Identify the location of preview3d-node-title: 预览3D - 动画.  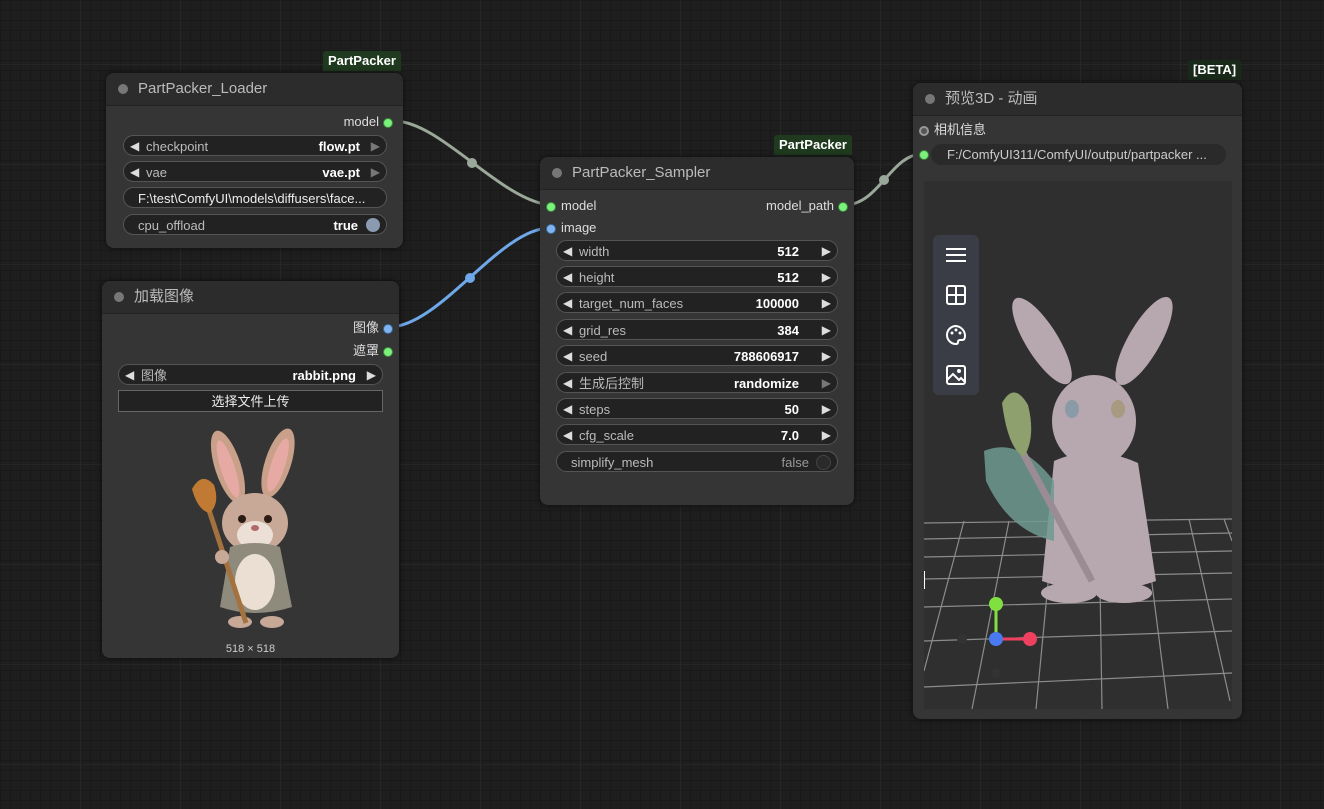
(1077, 99).